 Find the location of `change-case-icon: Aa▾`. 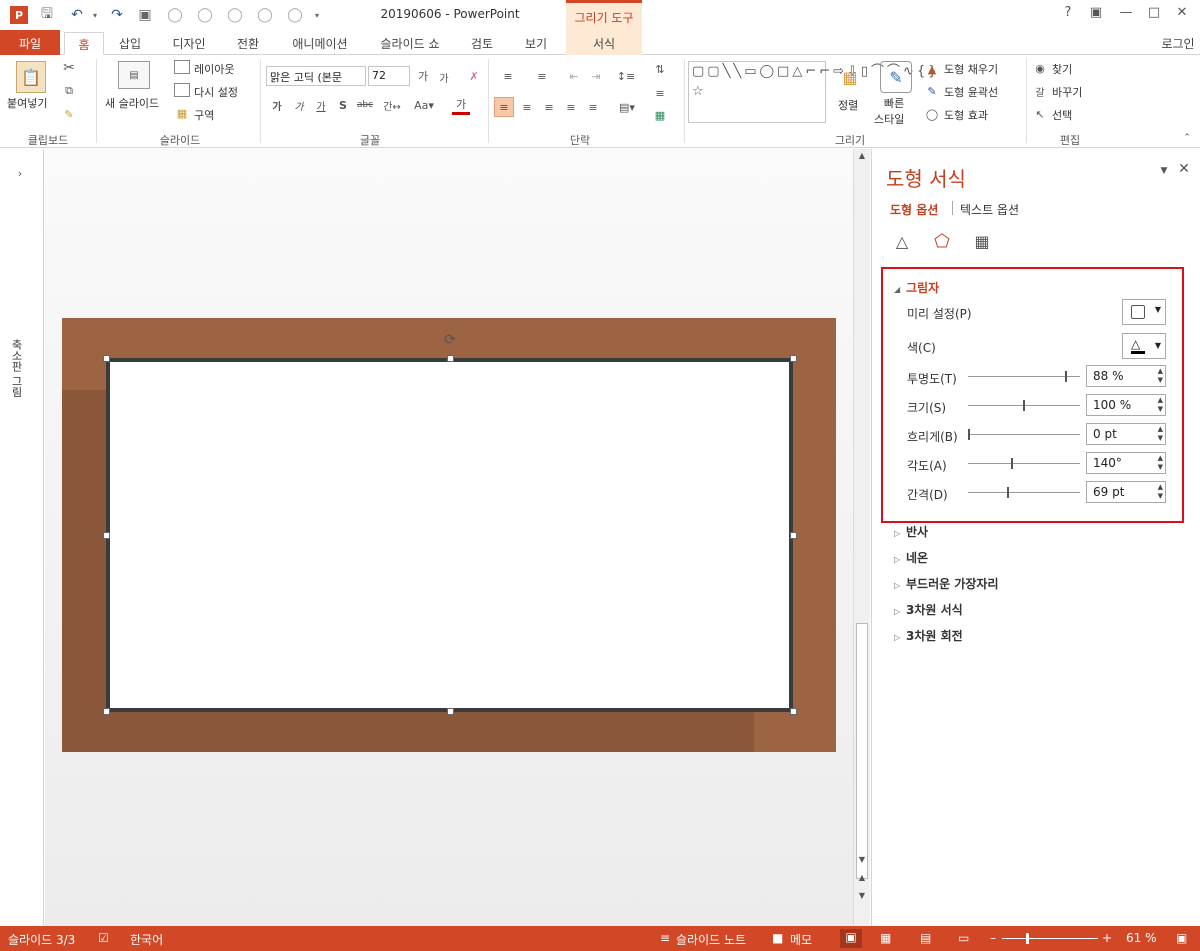

change-case-icon: Aa▾ is located at coordinates (424, 105).